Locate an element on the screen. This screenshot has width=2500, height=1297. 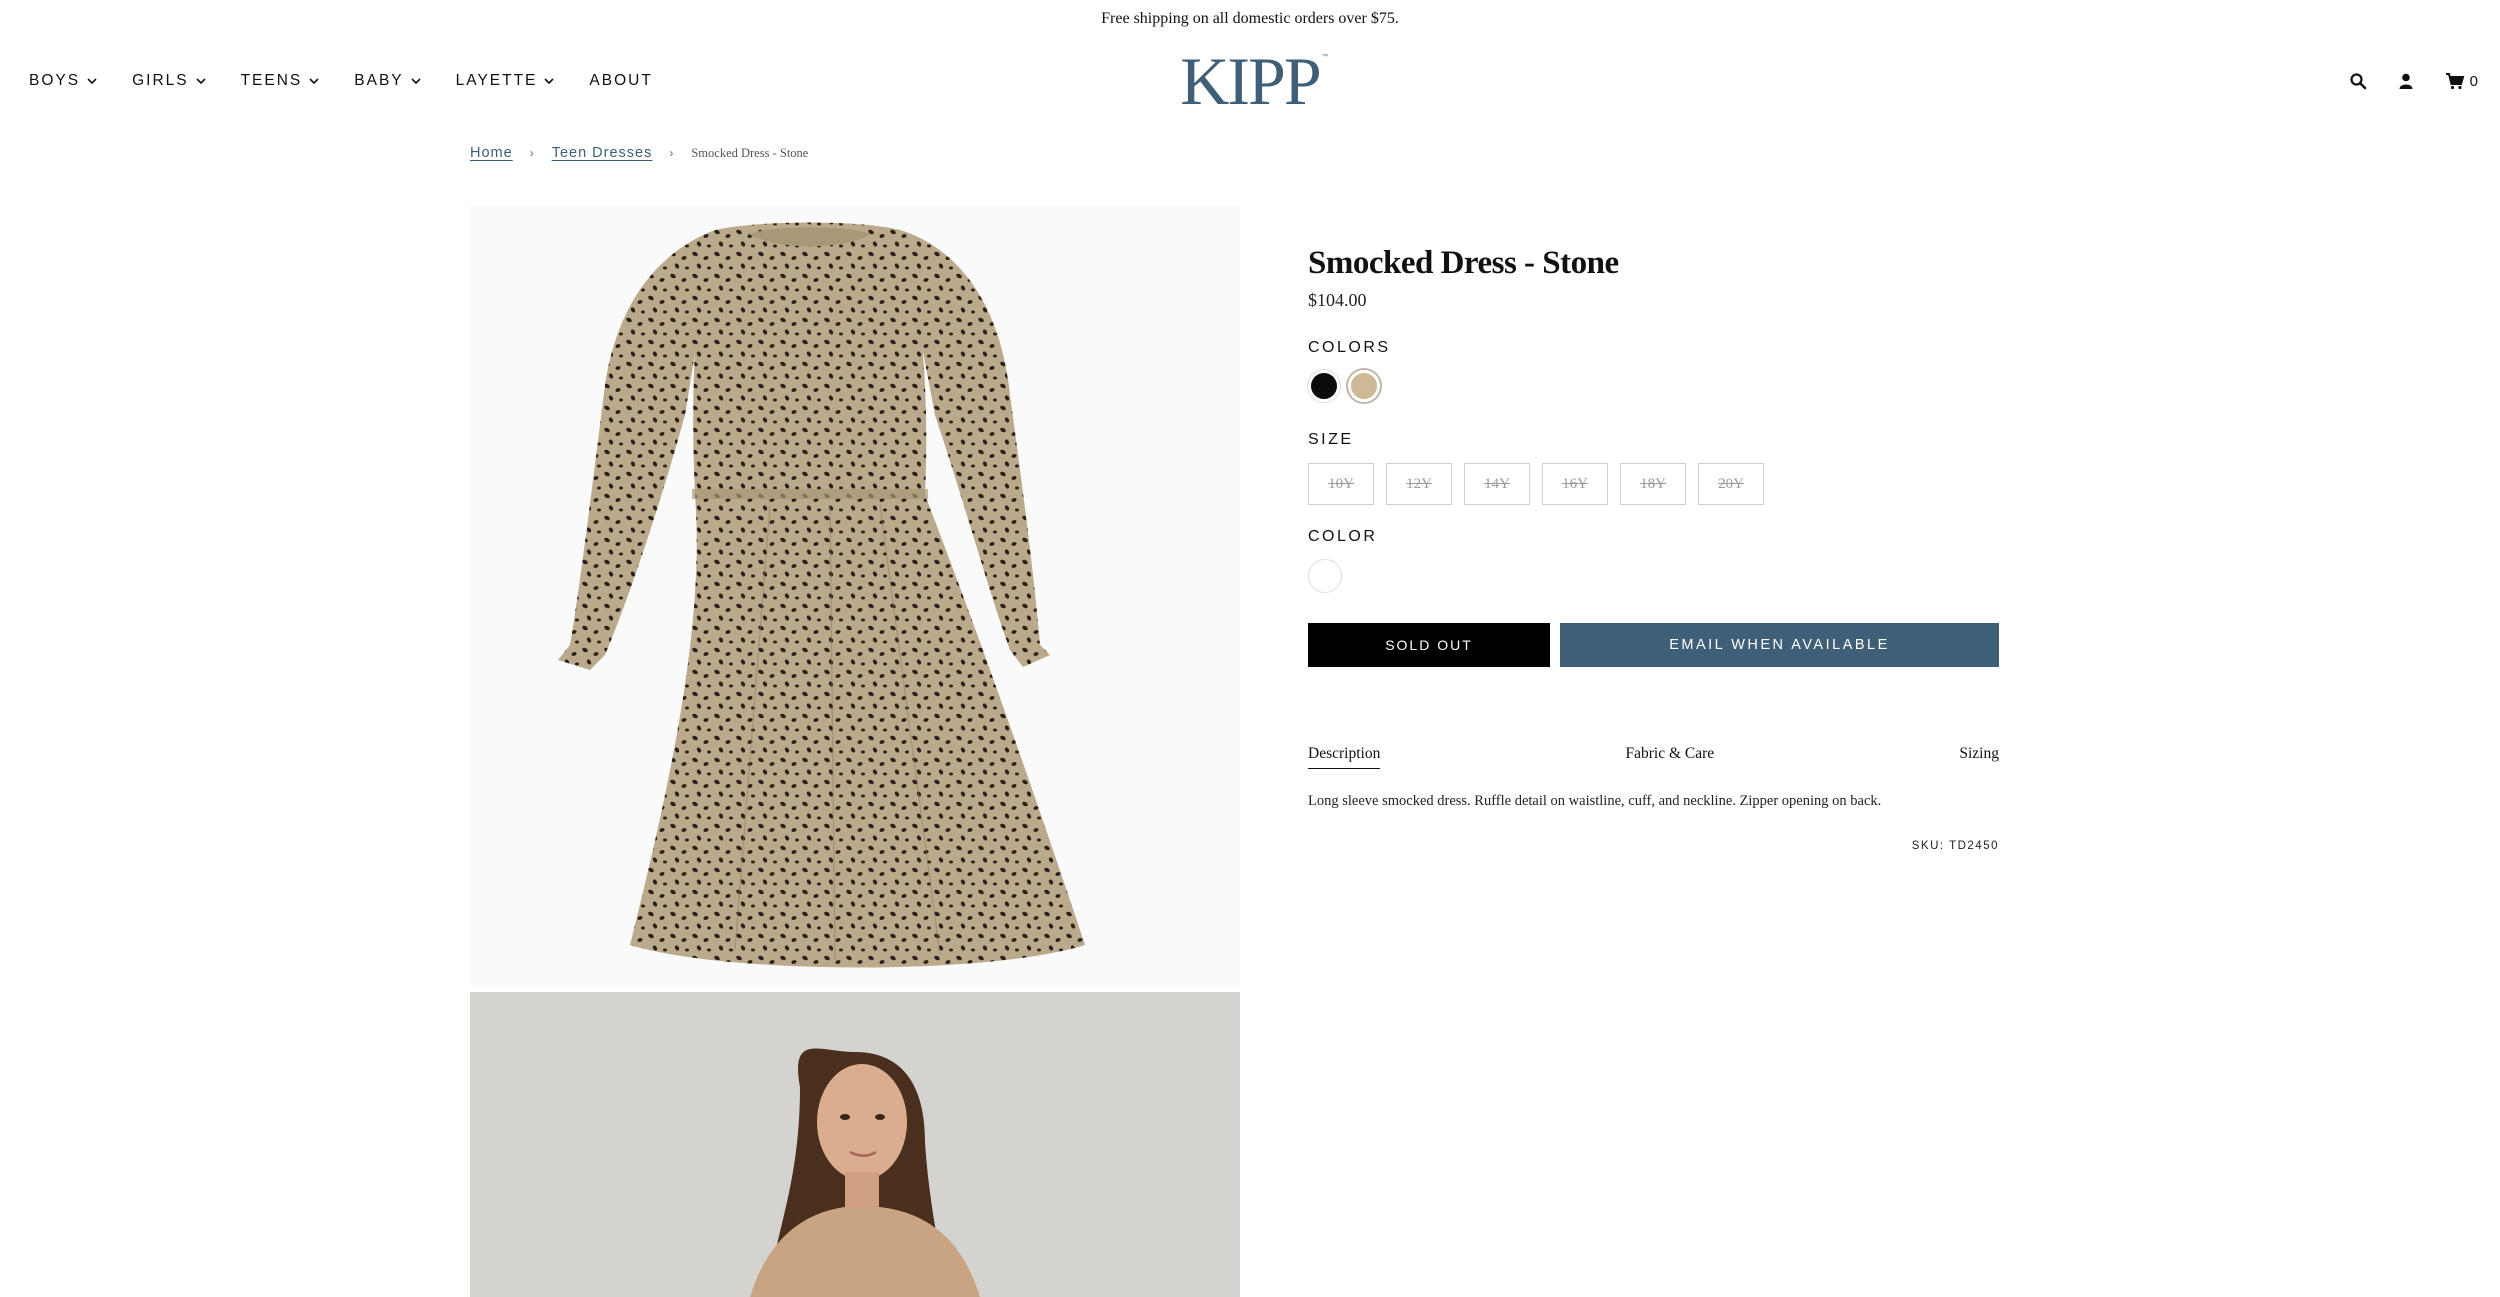
breadcrumb-current: Smocked Dress - Stone is located at coordinates (750, 152).